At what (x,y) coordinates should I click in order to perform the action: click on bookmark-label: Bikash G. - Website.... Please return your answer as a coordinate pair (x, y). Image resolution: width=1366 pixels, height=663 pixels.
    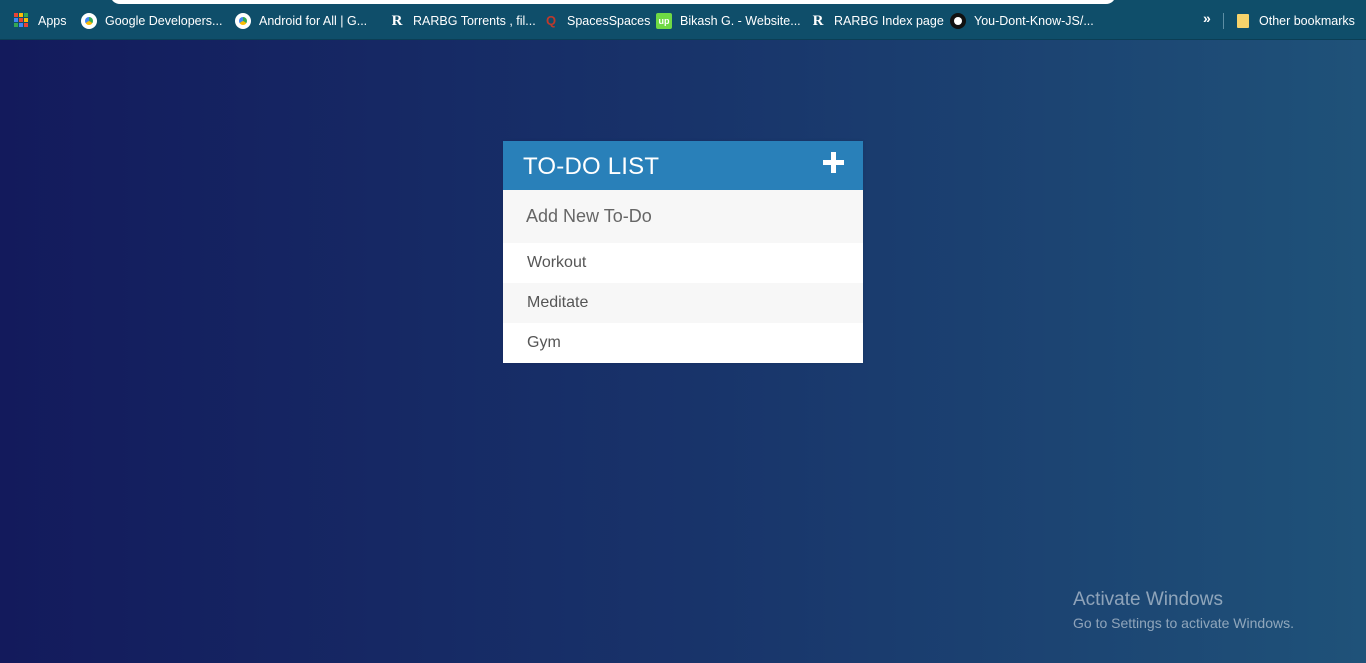
    Looking at the image, I should click on (740, 21).